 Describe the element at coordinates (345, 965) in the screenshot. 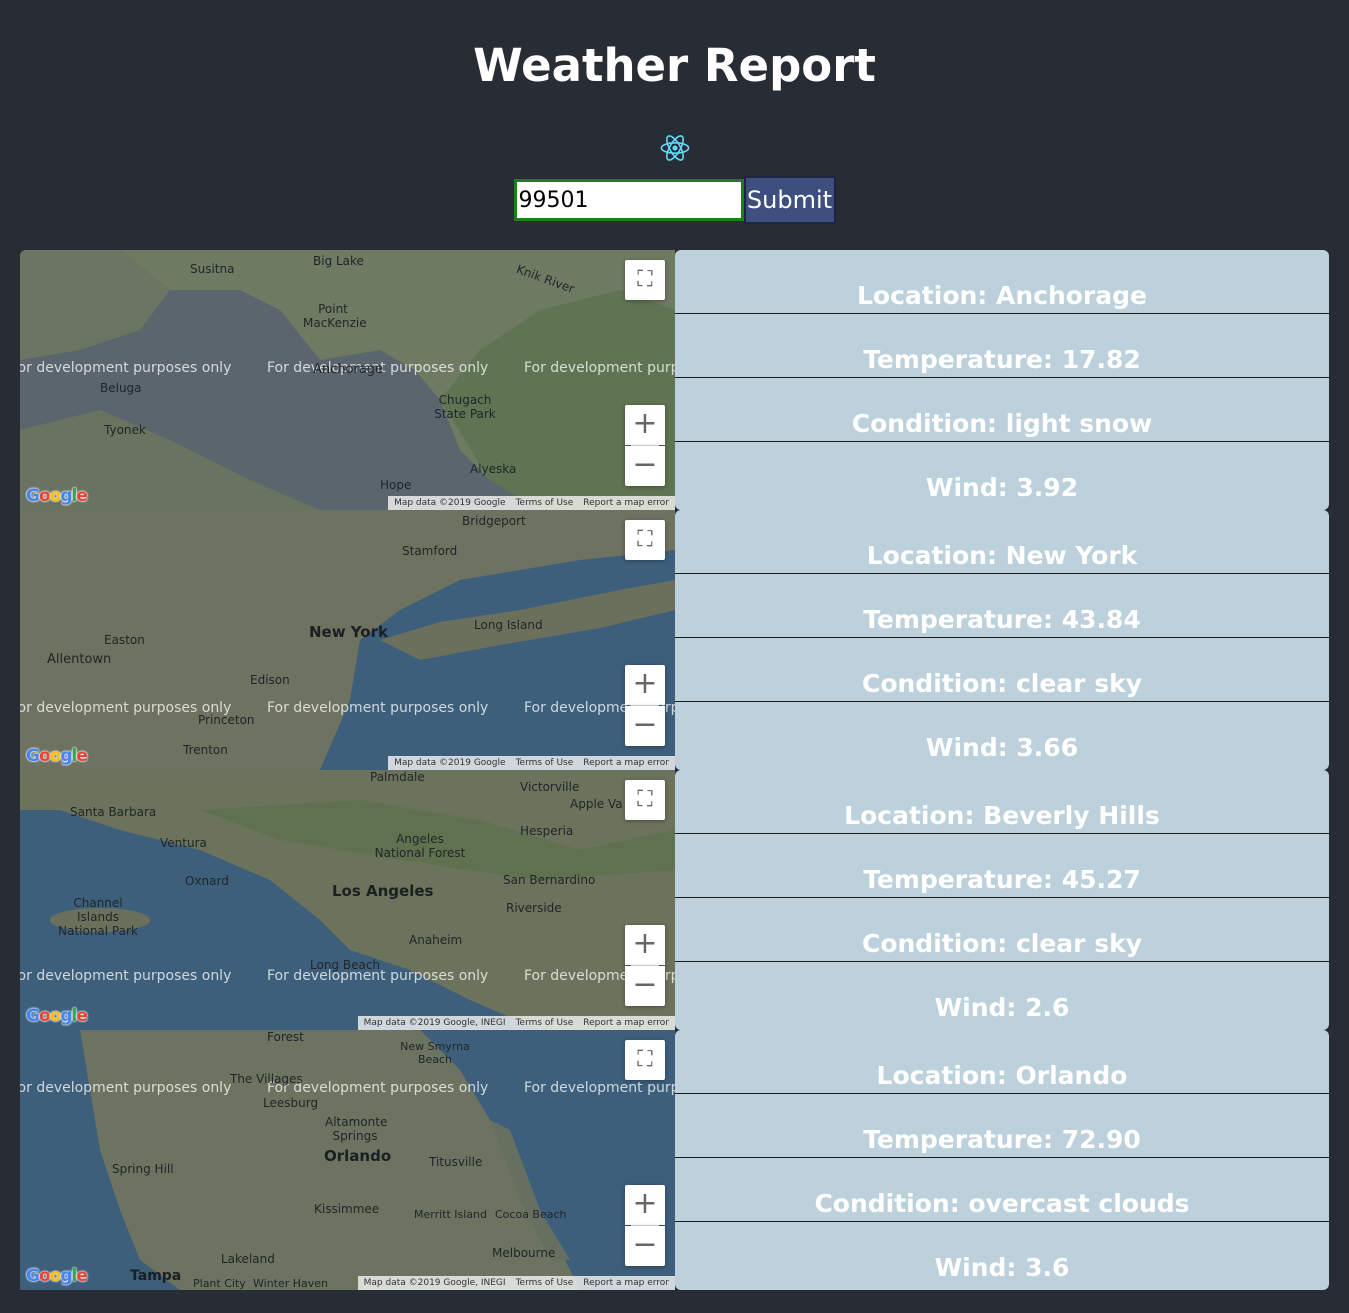

I see `map-label: Long Beach` at that location.